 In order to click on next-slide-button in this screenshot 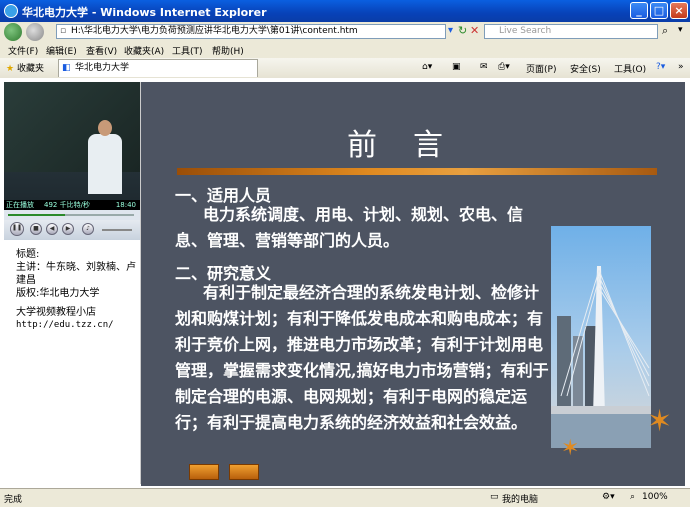, I will do `click(244, 472)`.